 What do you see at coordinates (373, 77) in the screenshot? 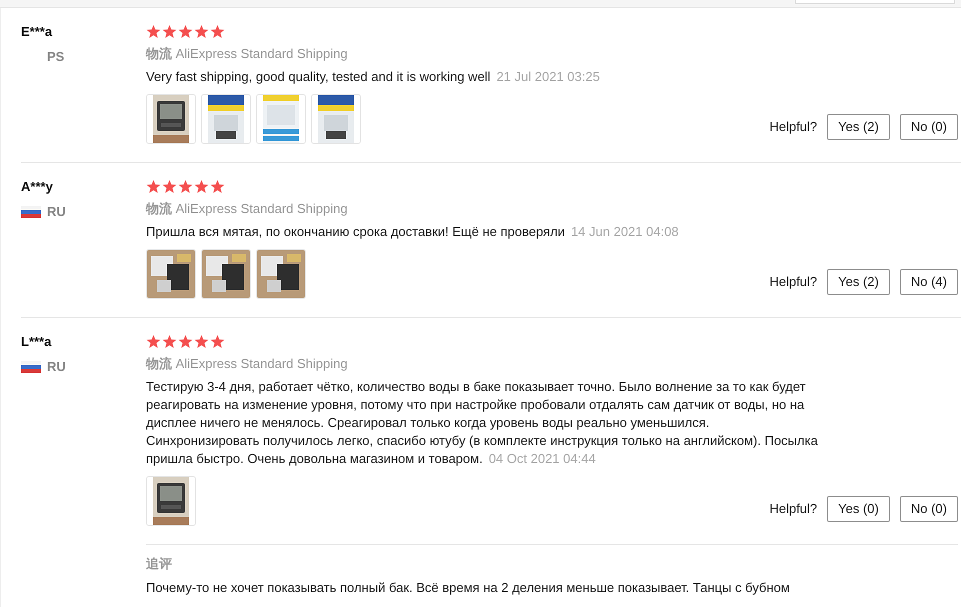
I see `review-text: Very fast shipping, good quality, tested and it is working well 21 Jul 2021 03:25` at bounding box center [373, 77].